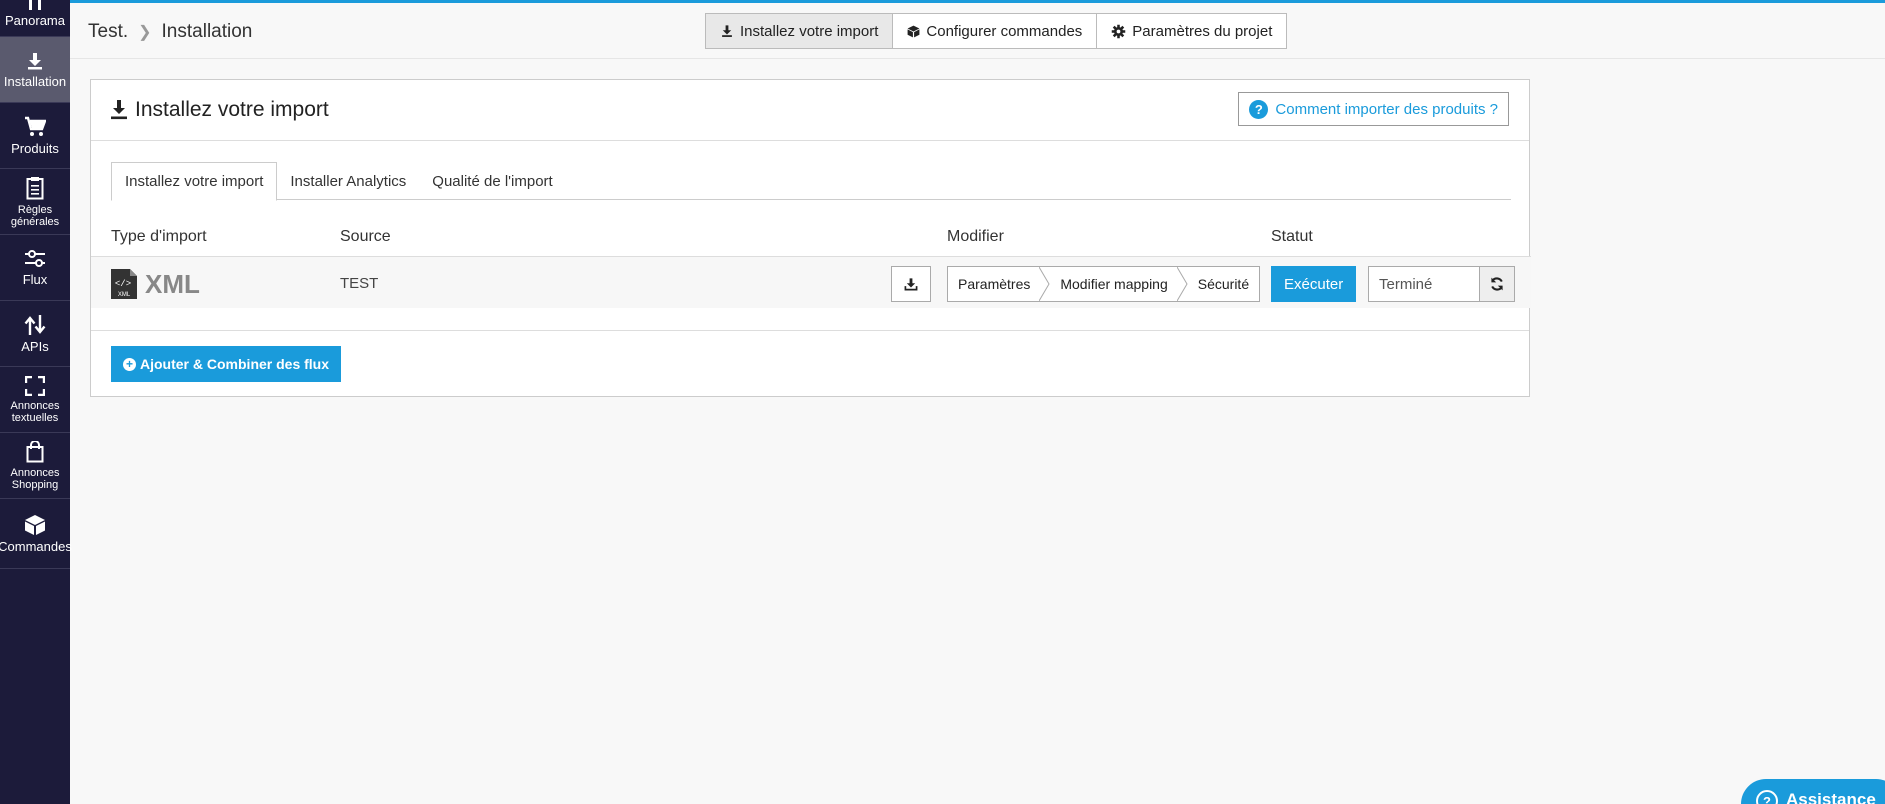 The image size is (1885, 804). Describe the element at coordinates (36, 546) in the screenshot. I see `sidebar-item-label: Commandes` at that location.